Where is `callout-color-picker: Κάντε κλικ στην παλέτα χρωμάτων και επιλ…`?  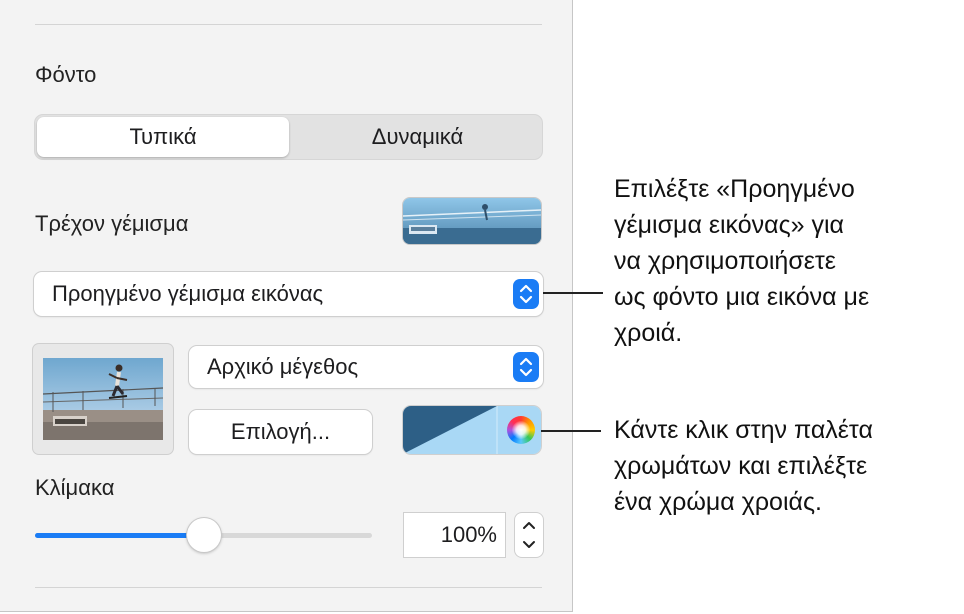
callout-color-picker: Κάντε κλικ στην παλέτα χρωμάτων και επιλ… is located at coordinates (743, 466).